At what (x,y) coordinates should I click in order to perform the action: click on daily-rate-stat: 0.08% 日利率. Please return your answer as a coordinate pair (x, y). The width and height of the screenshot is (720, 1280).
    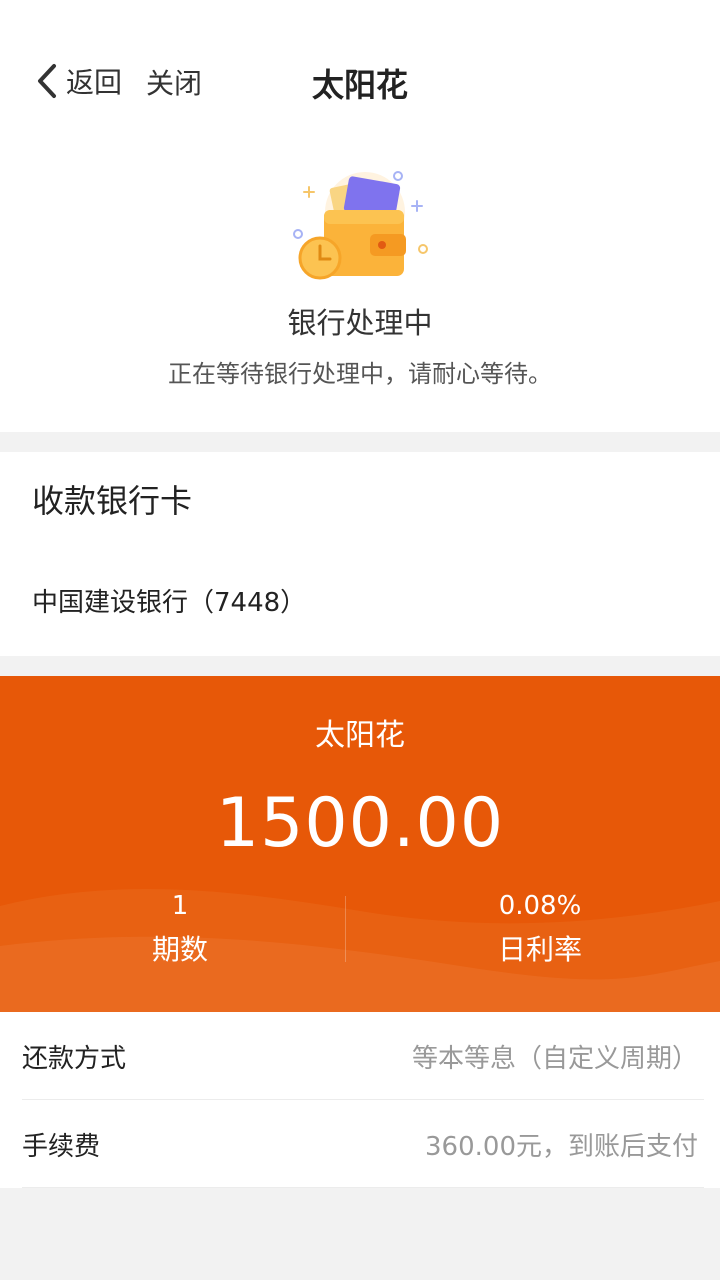
    Looking at the image, I should click on (540, 930).